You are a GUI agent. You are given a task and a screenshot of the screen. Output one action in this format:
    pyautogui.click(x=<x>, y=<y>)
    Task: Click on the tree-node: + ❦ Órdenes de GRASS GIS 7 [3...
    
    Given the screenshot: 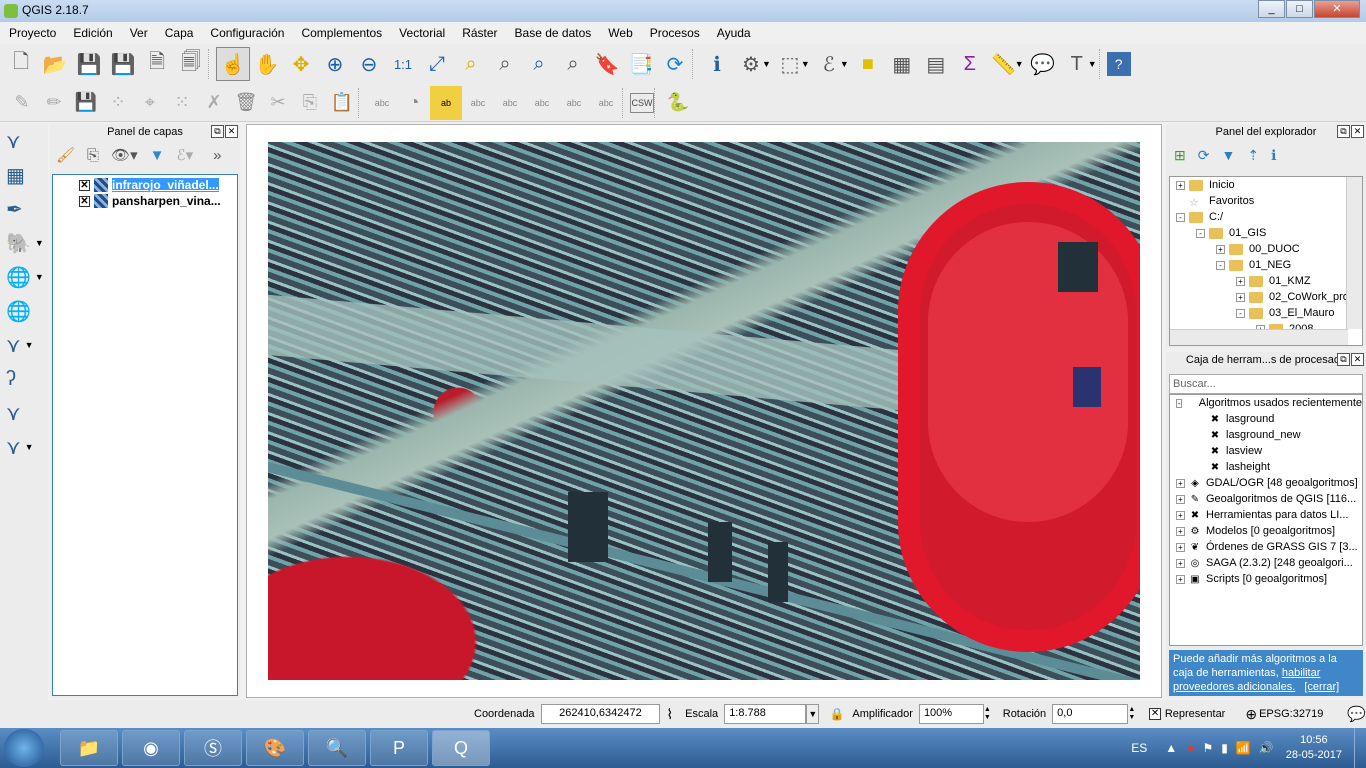 What is the action you would take?
    pyautogui.click(x=1266, y=547)
    